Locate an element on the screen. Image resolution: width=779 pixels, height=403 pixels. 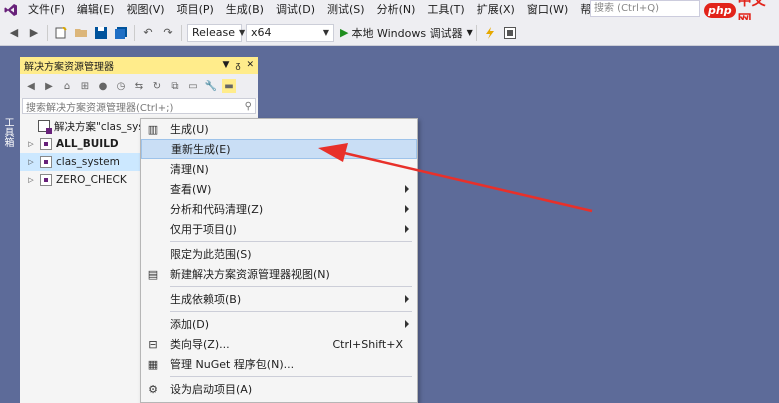
context-menu-label: 重新生成(E) is located at coordinates (201, 149).